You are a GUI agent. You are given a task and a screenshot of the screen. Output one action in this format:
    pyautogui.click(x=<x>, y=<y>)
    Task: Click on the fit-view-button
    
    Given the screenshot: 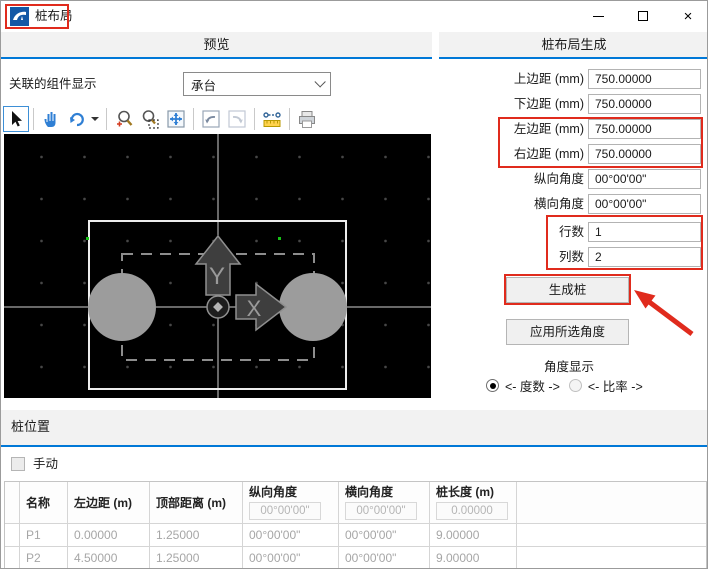 What is the action you would take?
    pyautogui.click(x=176, y=119)
    